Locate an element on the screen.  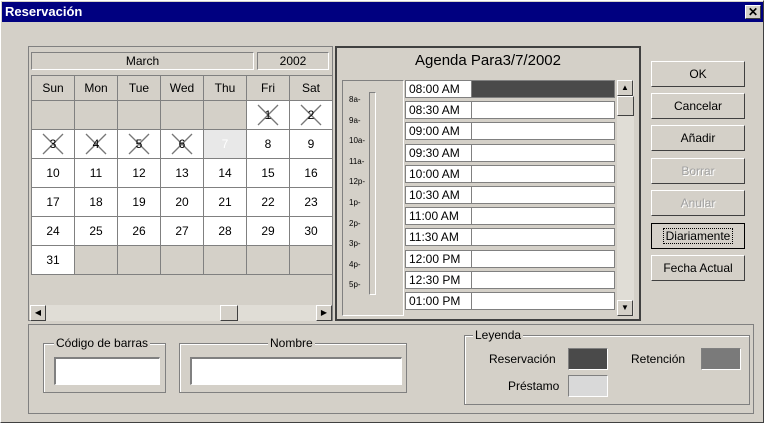
day-number: 20 is located at coordinates (182, 202).